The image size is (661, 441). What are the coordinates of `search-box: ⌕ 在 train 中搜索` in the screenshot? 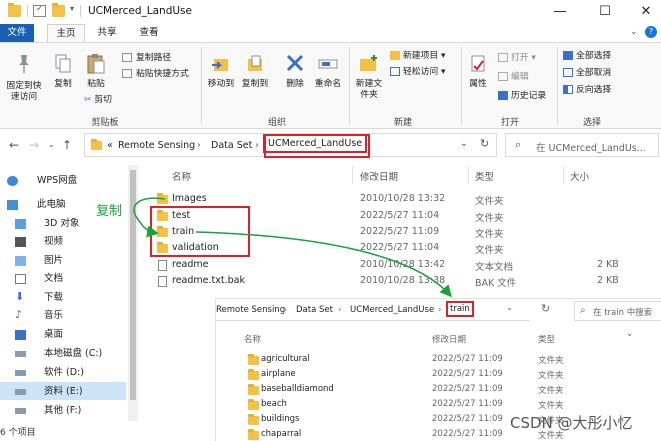 It's located at (617, 311).